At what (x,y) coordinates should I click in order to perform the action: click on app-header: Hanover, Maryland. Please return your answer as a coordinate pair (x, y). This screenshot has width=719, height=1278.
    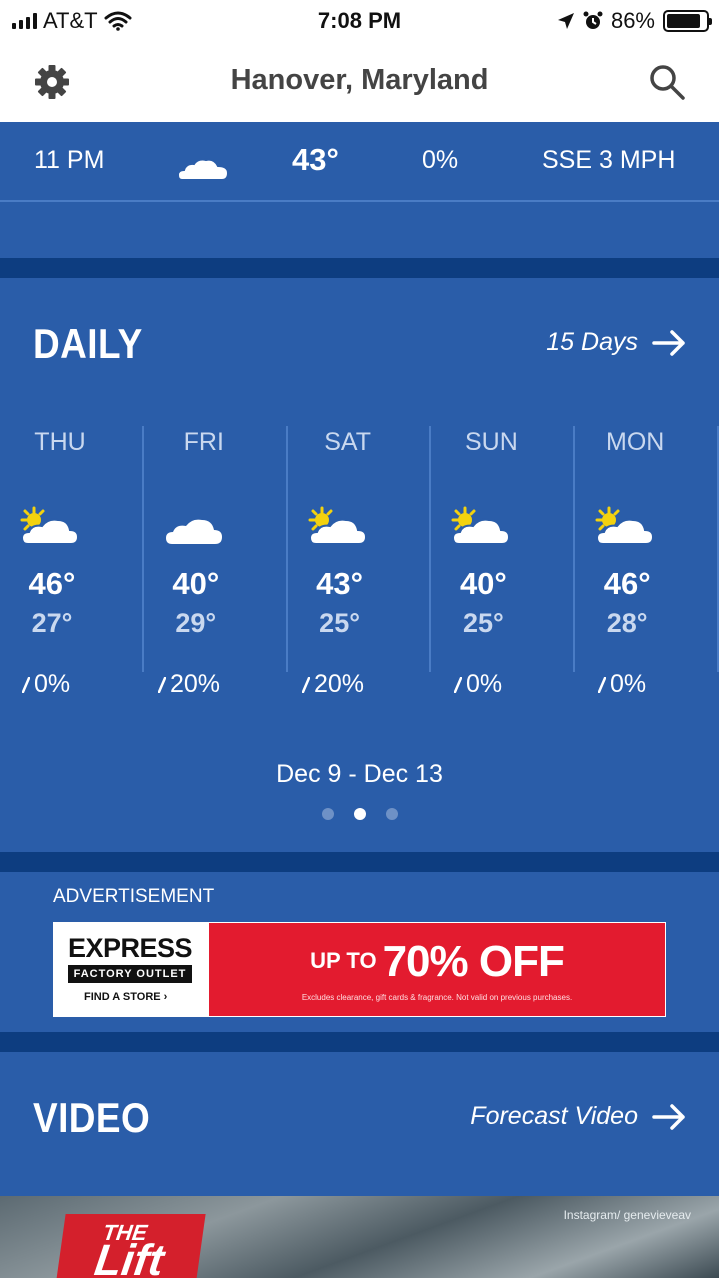
    Looking at the image, I should click on (359, 82).